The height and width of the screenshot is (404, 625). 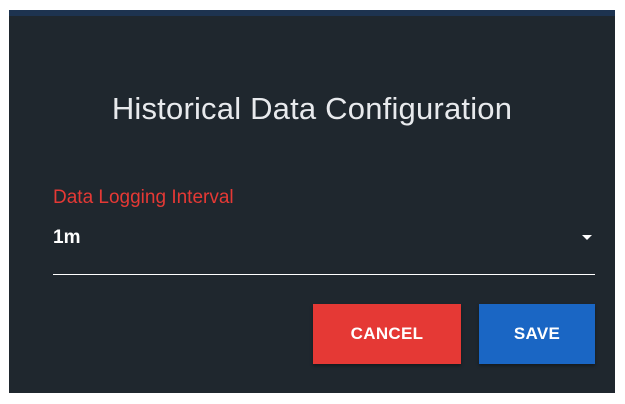 What do you see at coordinates (324, 274) in the screenshot?
I see `field-underline` at bounding box center [324, 274].